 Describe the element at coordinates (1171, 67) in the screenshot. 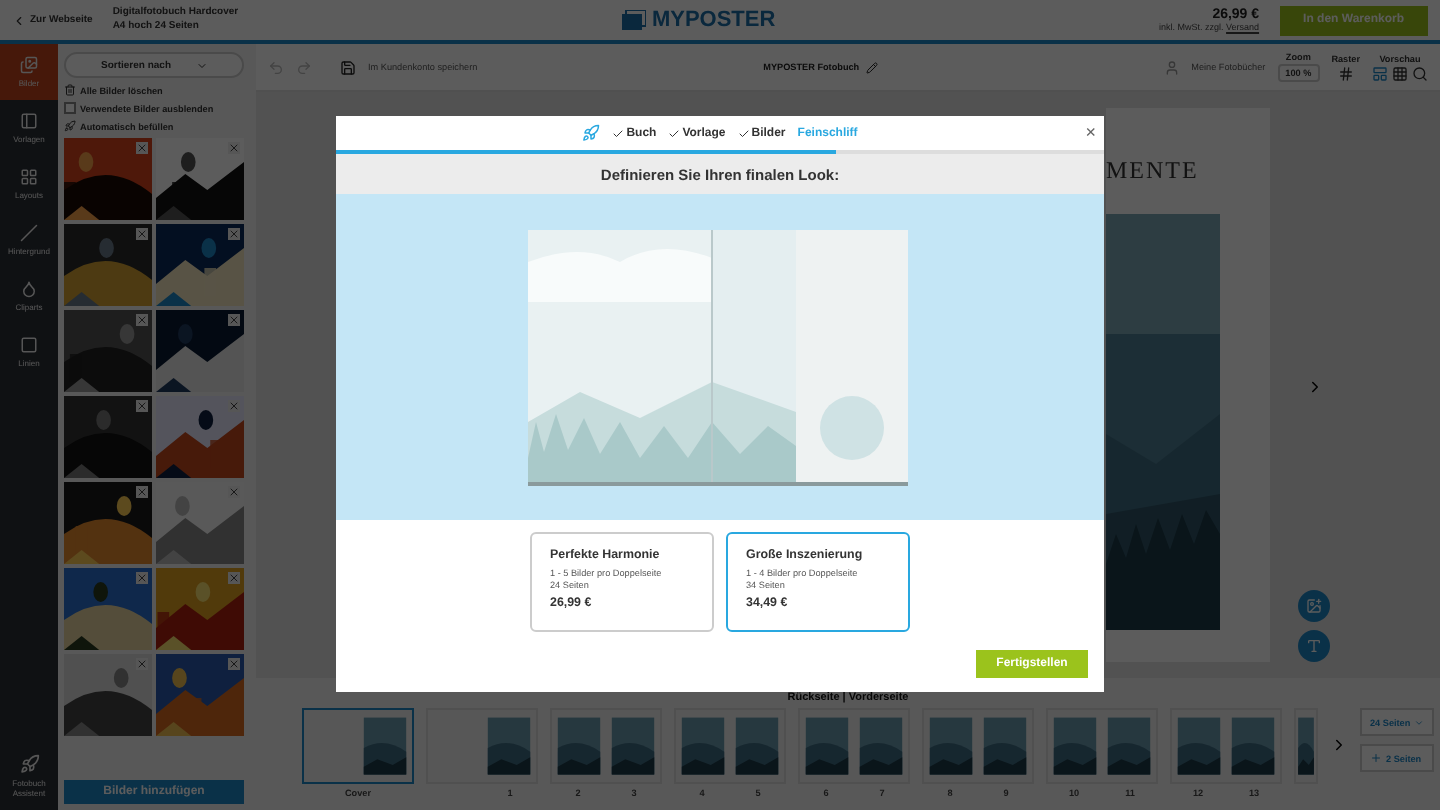

I see `user-icon` at that location.